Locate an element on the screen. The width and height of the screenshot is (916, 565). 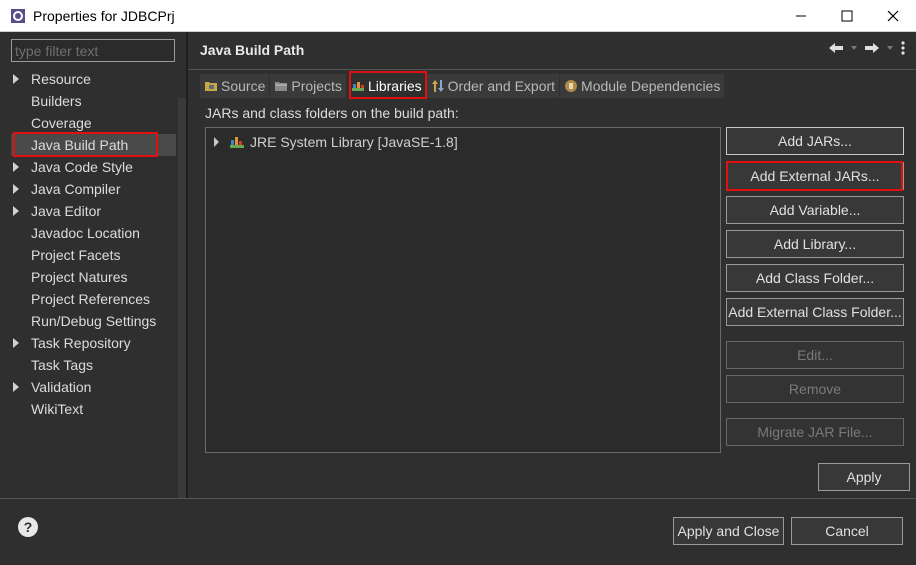
tab-order-and-export: Order and Export is located at coordinates (493, 86).